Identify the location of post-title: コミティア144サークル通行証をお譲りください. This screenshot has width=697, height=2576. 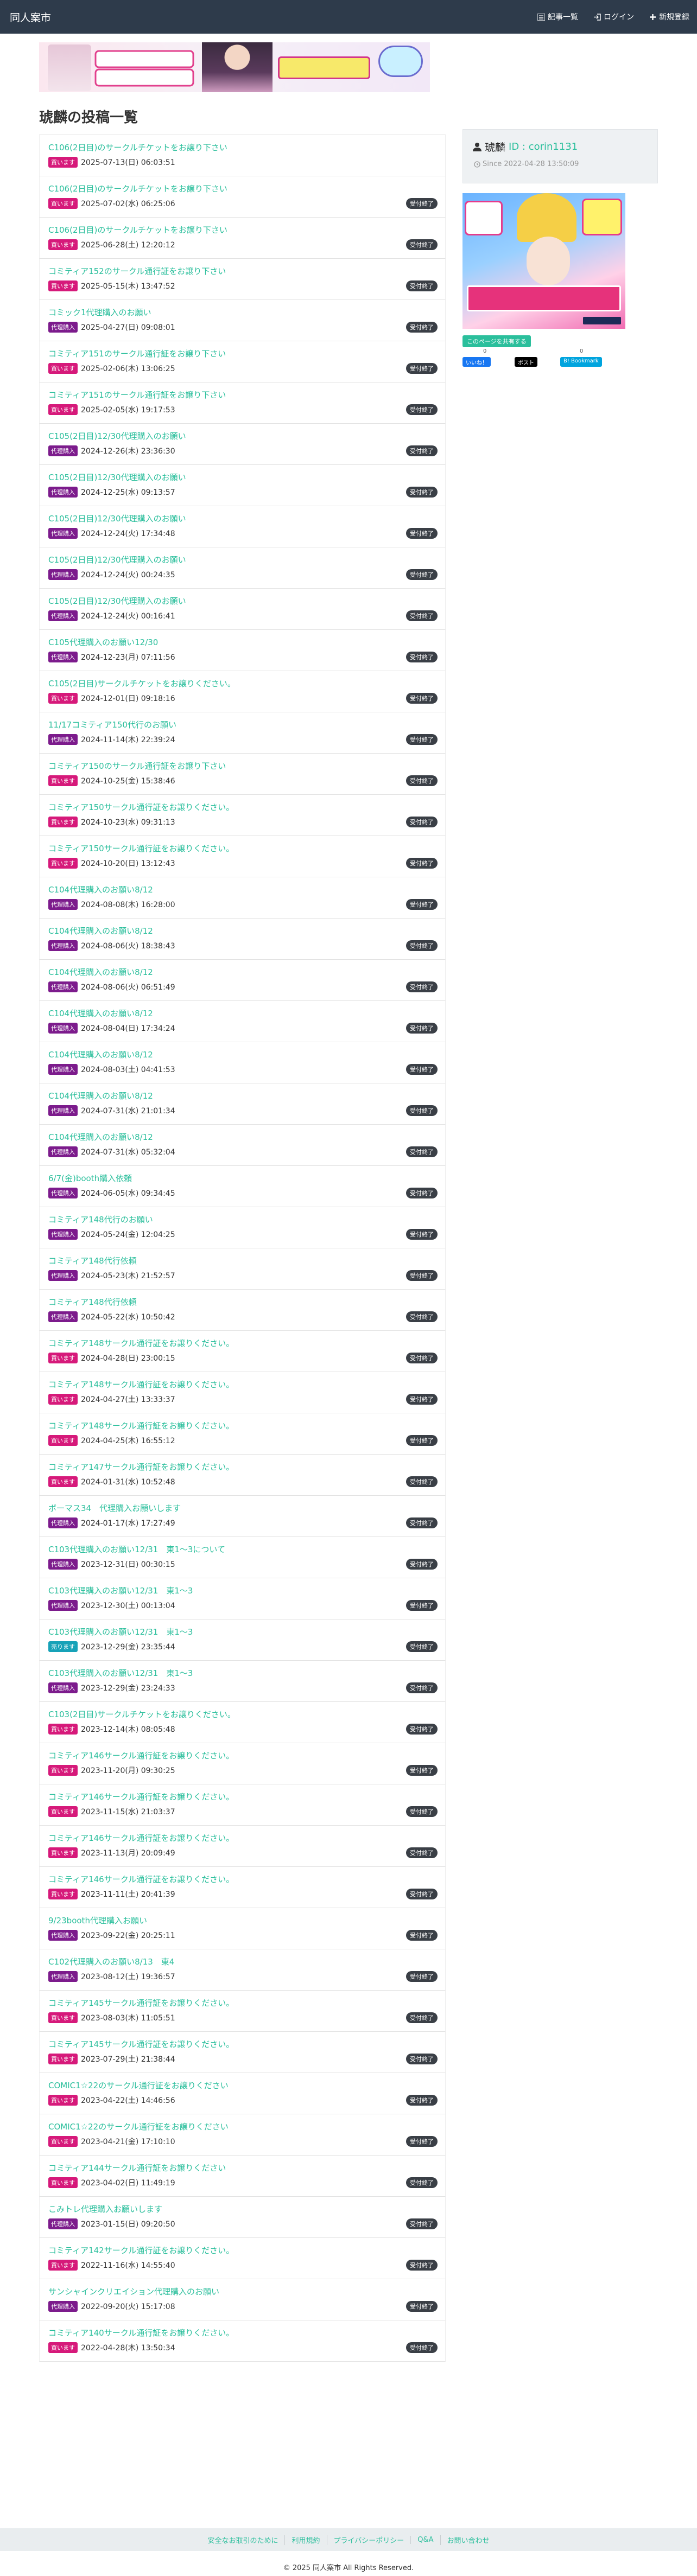
(137, 2167).